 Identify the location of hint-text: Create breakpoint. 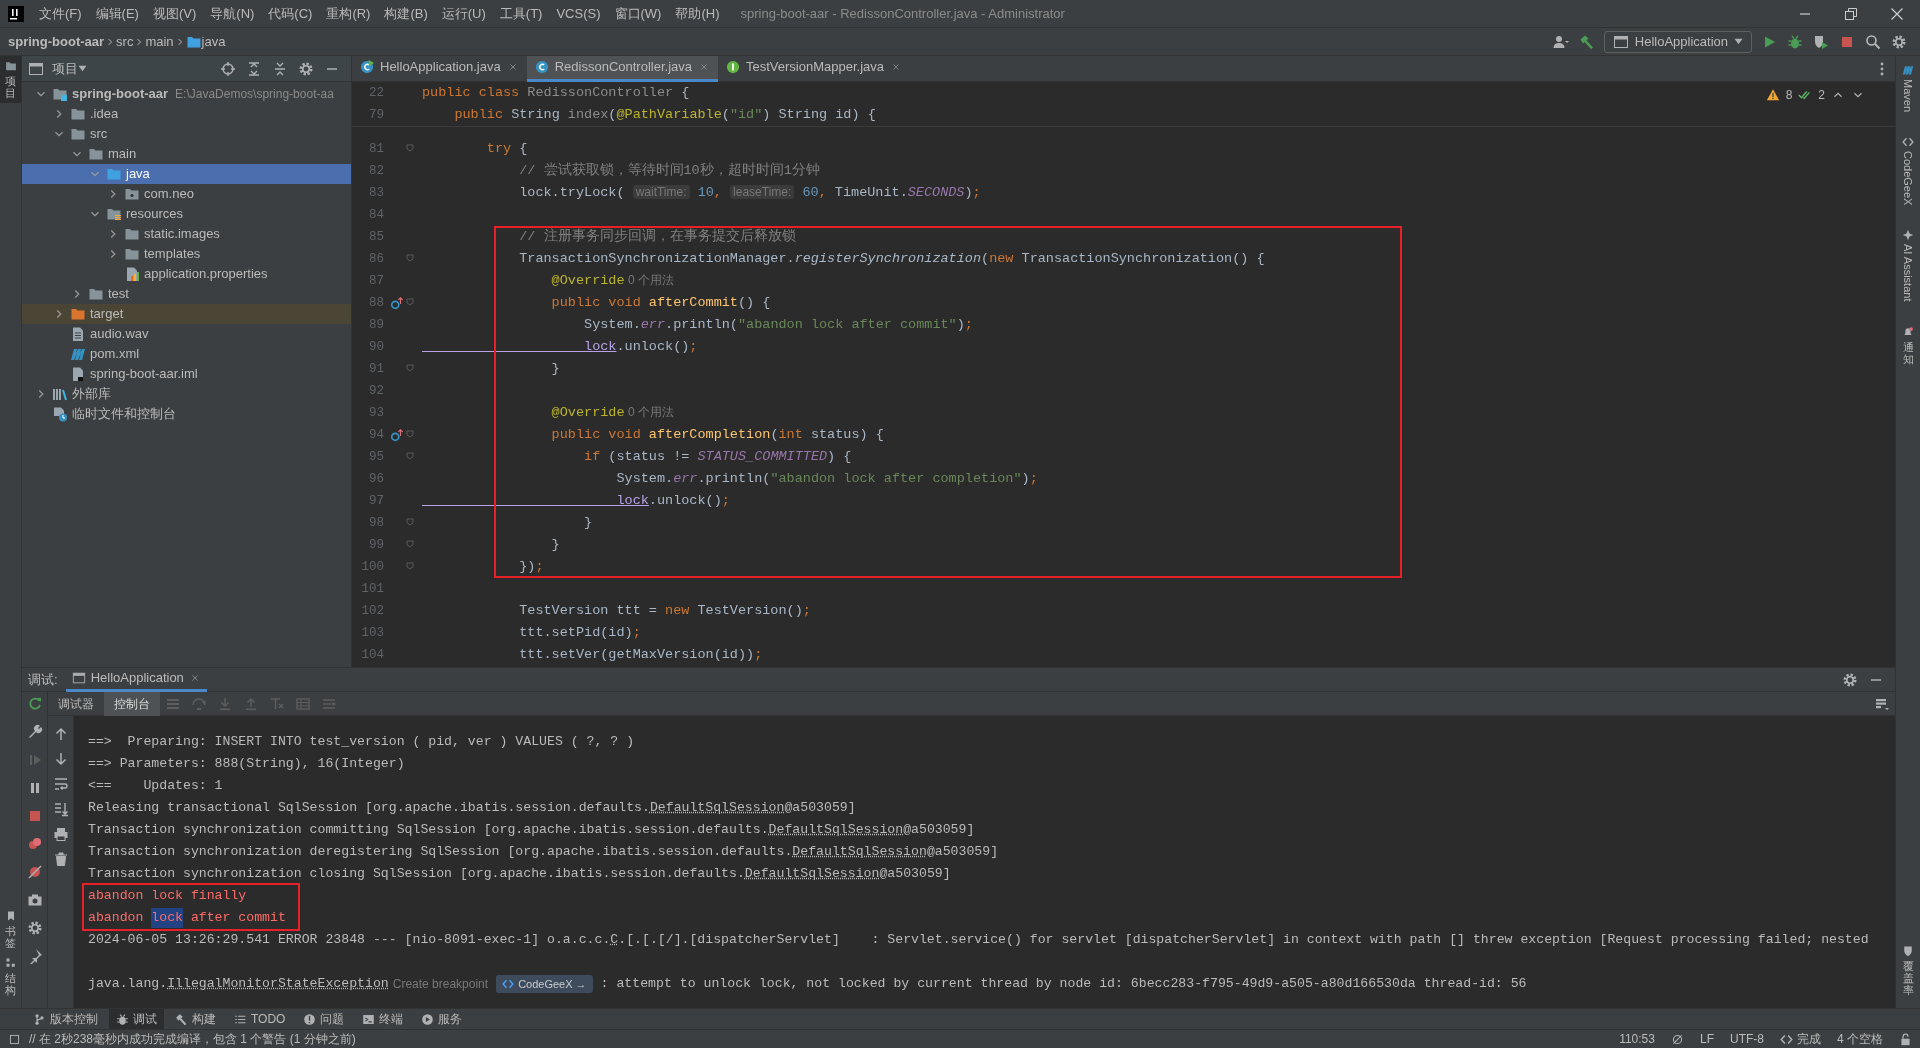
(440, 984).